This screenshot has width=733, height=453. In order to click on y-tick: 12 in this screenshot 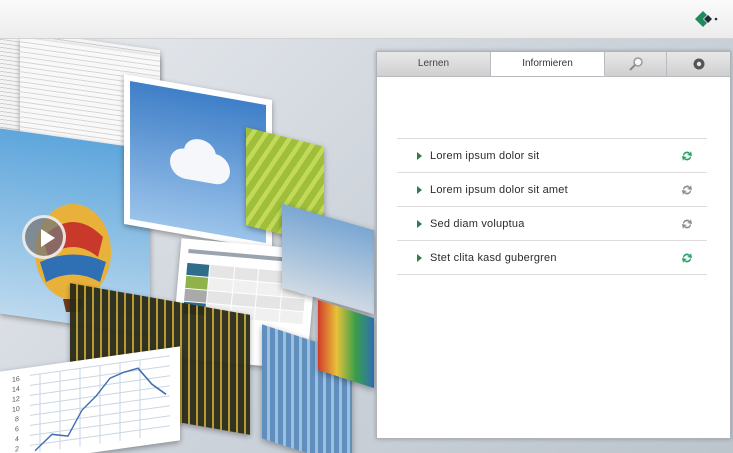, I will do `click(16, 400)`.